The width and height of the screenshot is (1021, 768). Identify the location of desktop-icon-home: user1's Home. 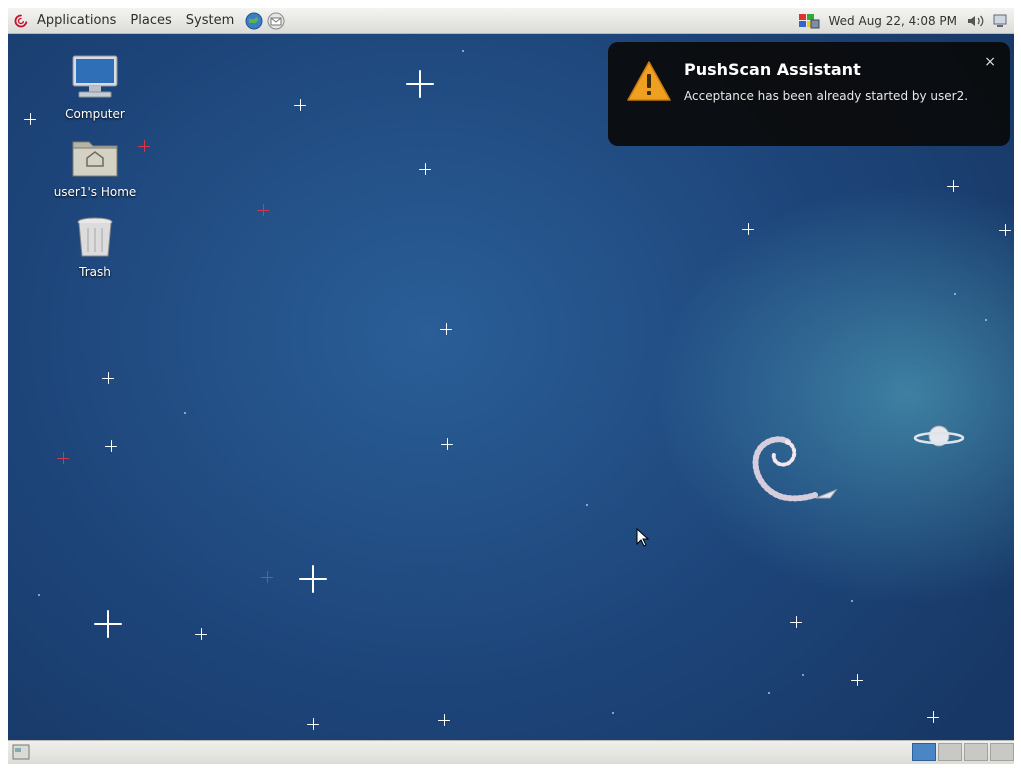
(95, 166).